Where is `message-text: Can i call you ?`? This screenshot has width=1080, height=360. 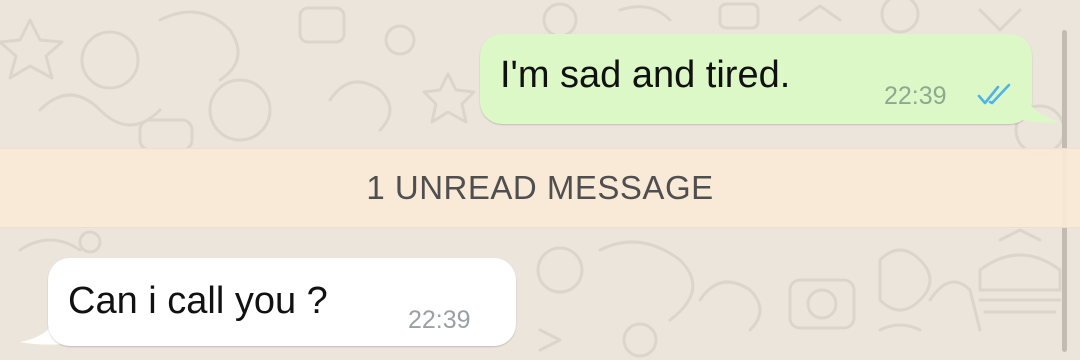 message-text: Can i call you ? is located at coordinates (198, 301).